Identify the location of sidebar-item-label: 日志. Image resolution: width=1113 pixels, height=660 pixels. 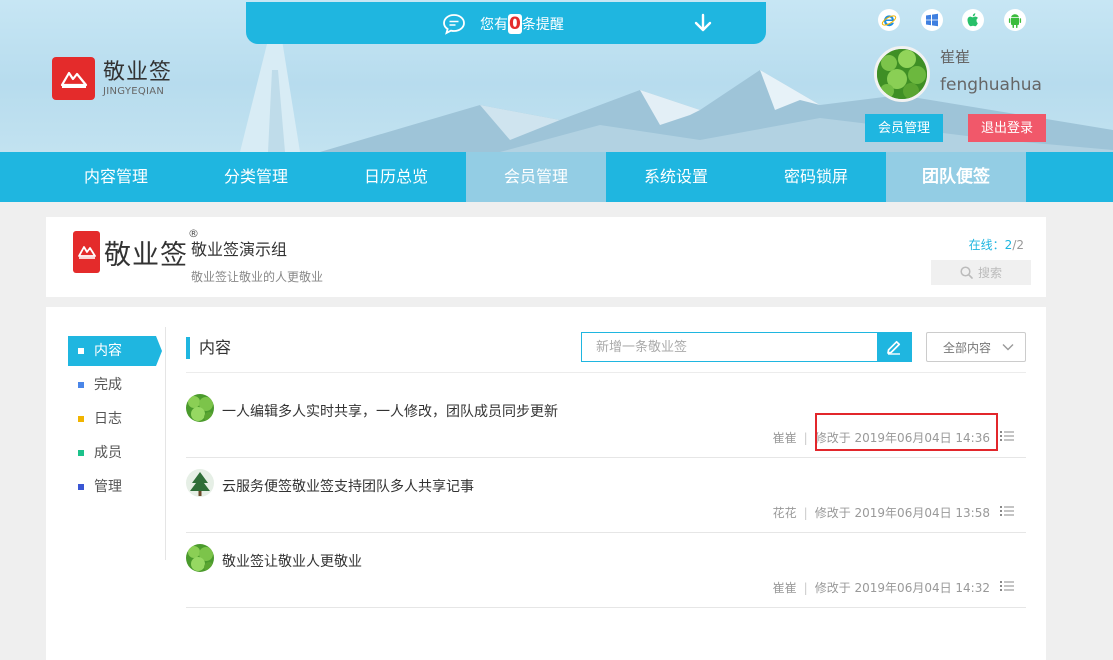
(108, 419).